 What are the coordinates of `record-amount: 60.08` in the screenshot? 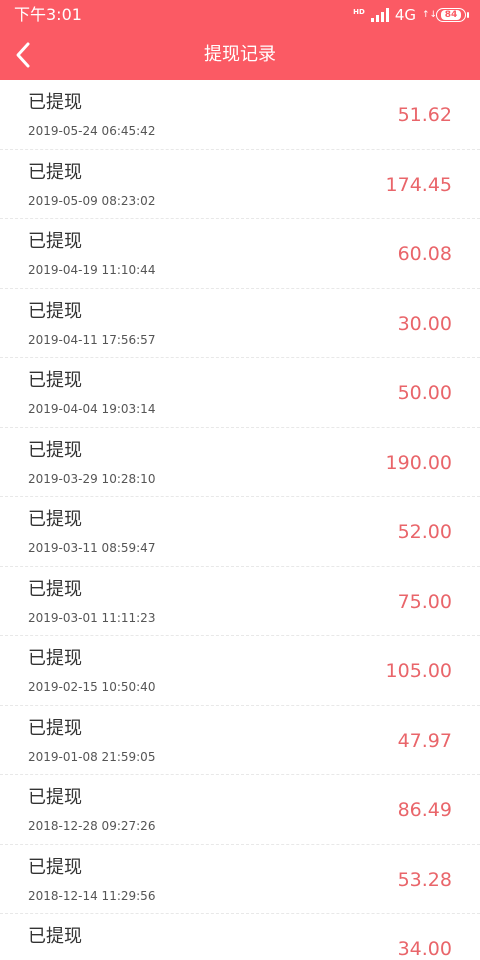 It's located at (424, 254).